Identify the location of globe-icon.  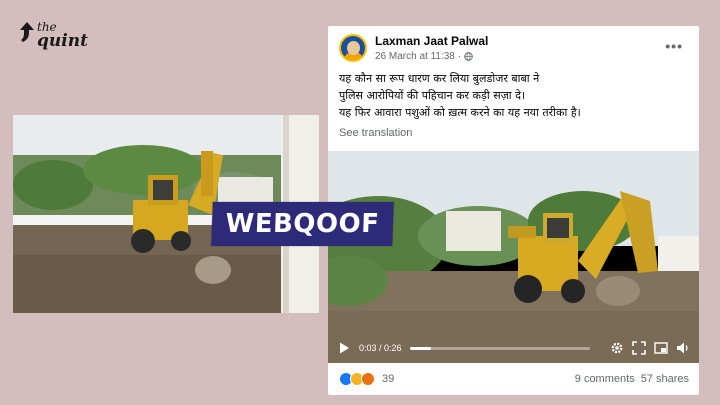
(469, 56).